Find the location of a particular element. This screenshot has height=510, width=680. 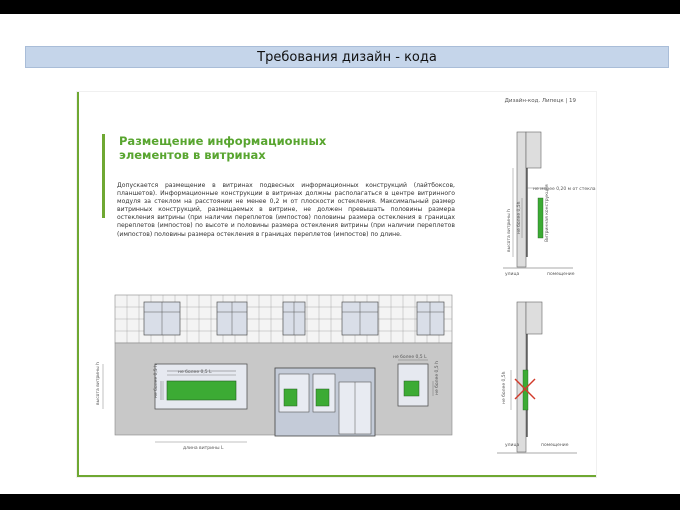

dim-window-height: высота витрины h is located at coordinates (98, 383).